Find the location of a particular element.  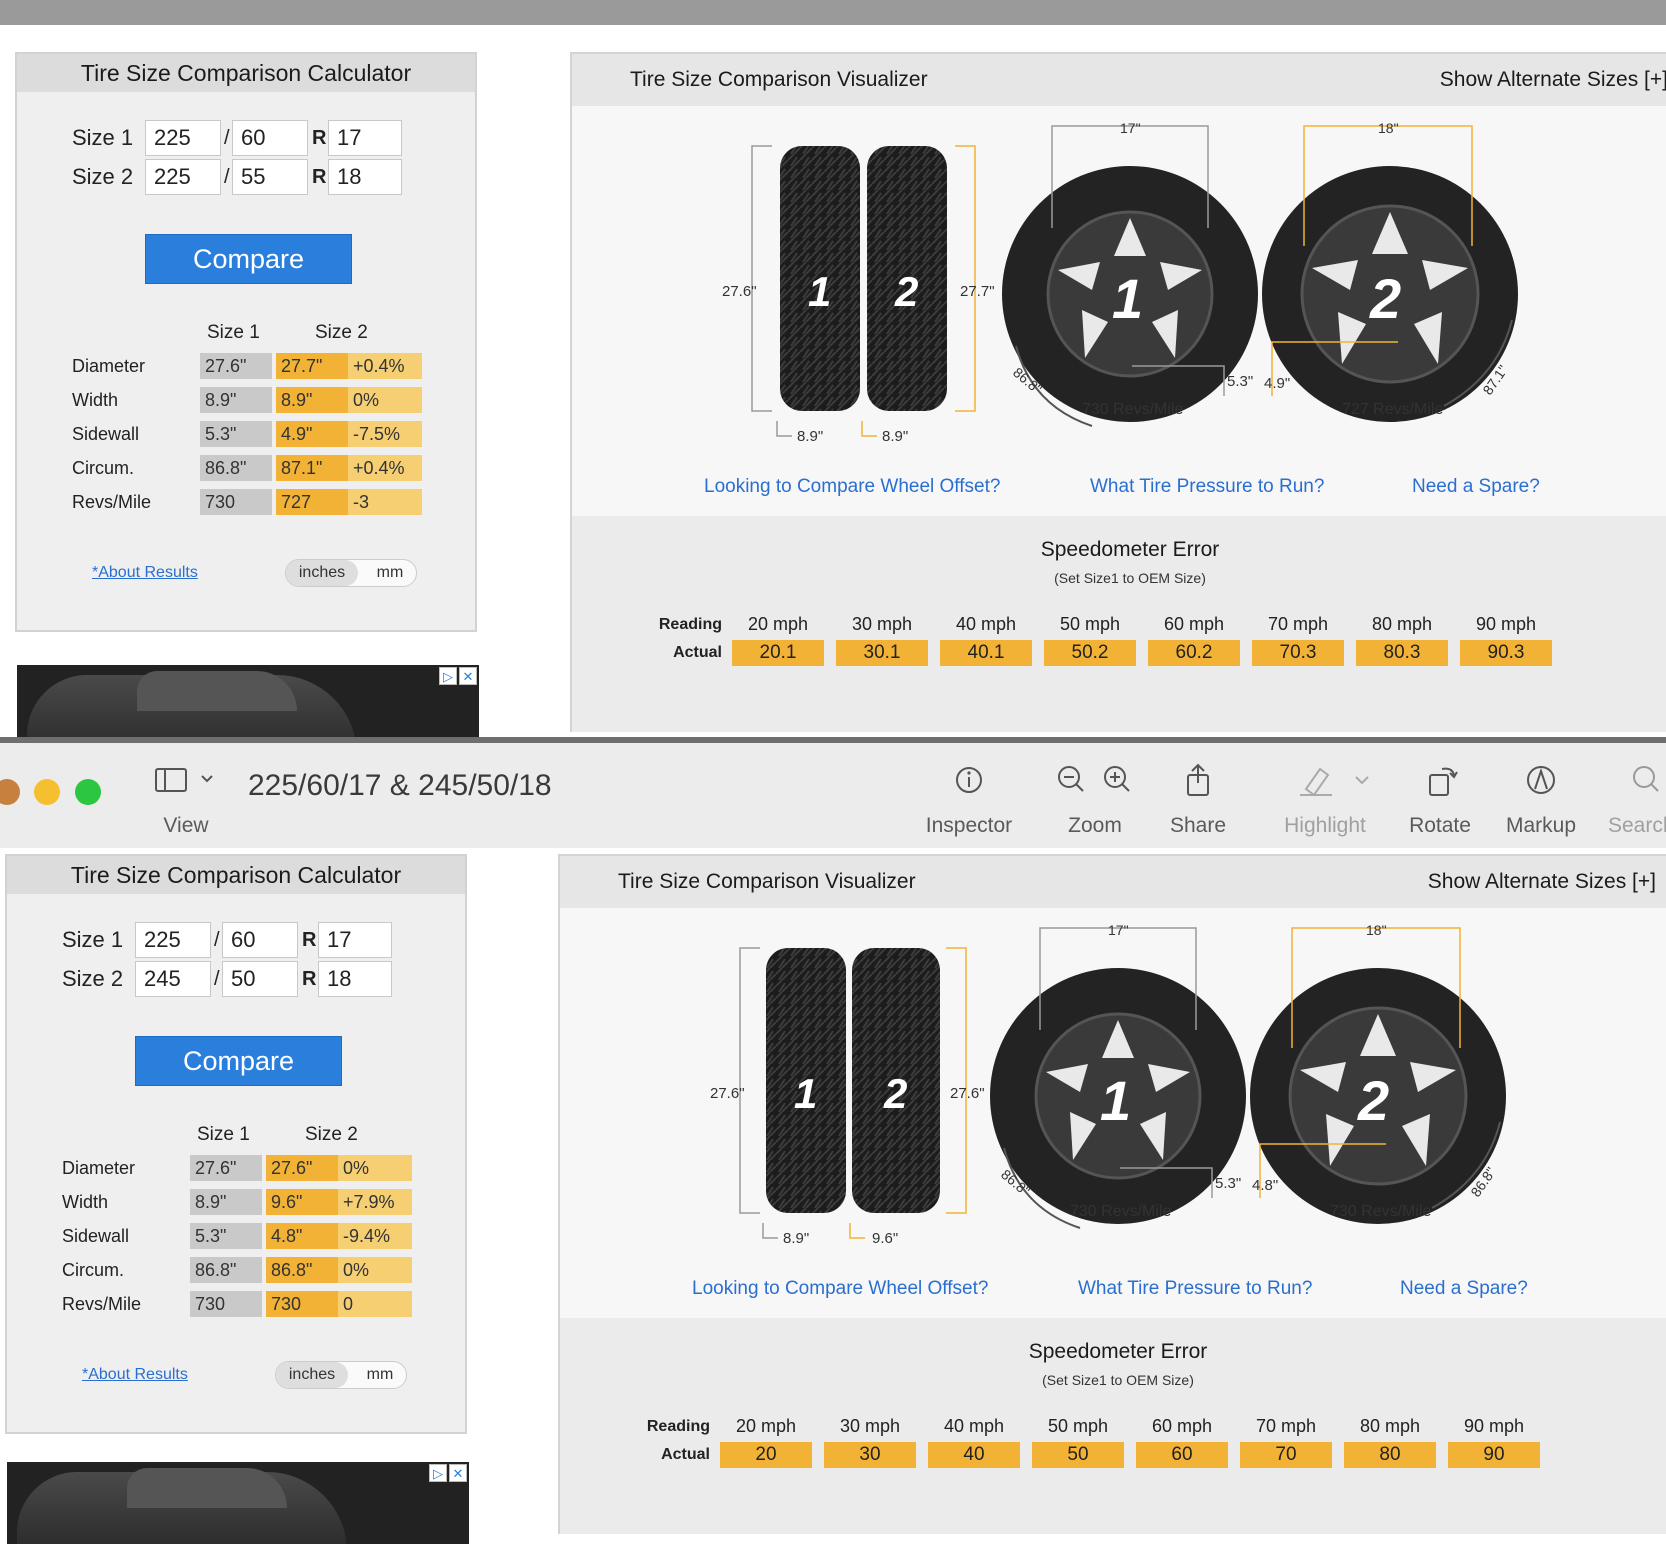

sidewall1-label: 5.3" is located at coordinates (1240, 381).